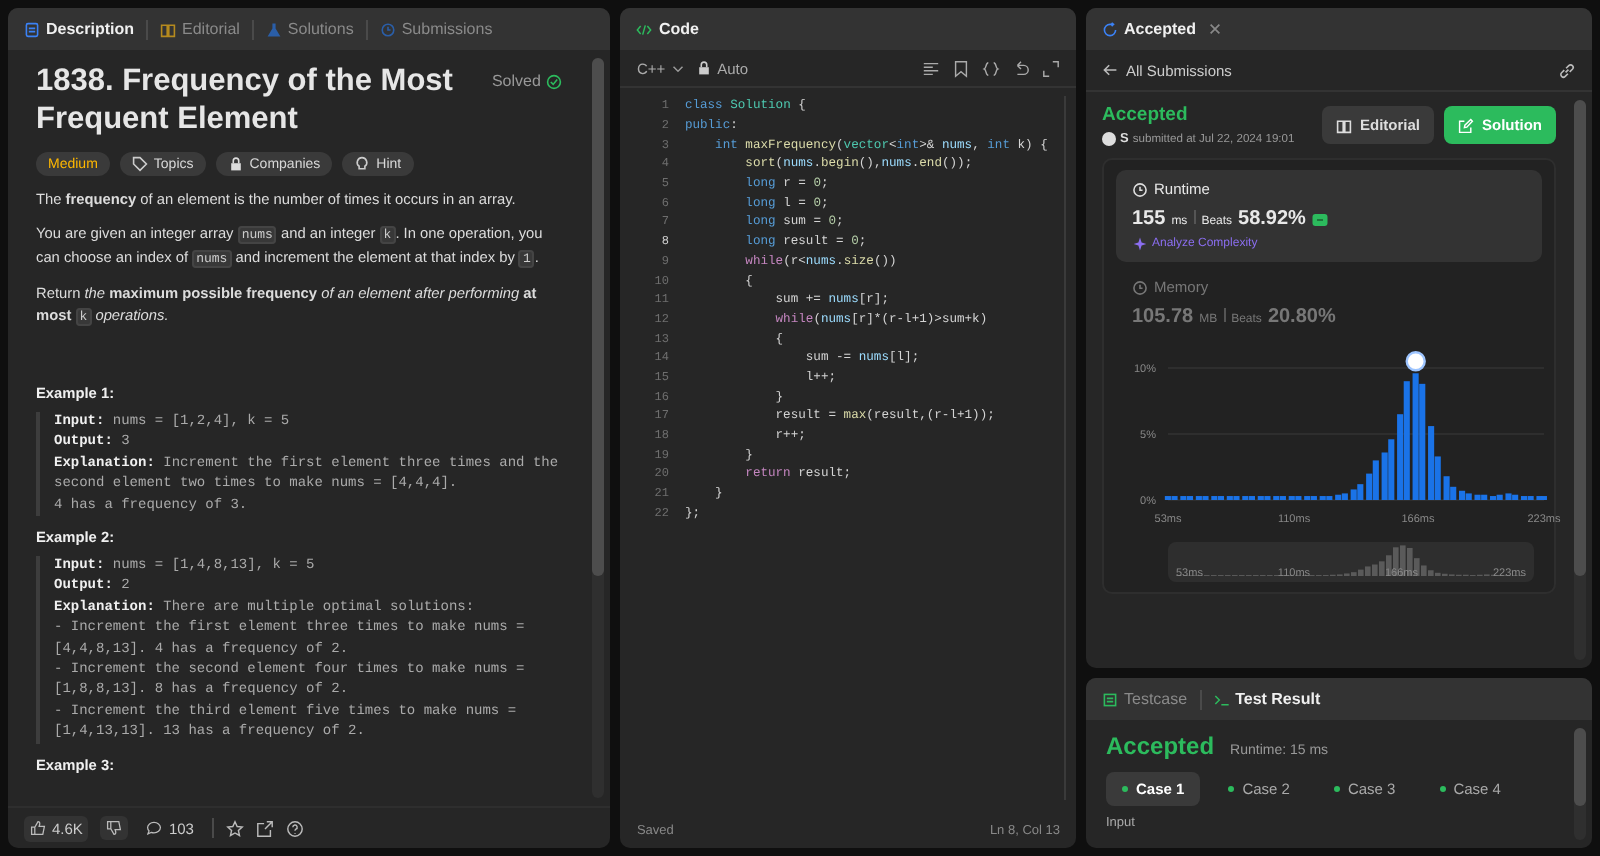 Image resolution: width=1600 pixels, height=856 pixels. Describe the element at coordinates (1021, 68) in the screenshot. I see `undo-icon` at that location.